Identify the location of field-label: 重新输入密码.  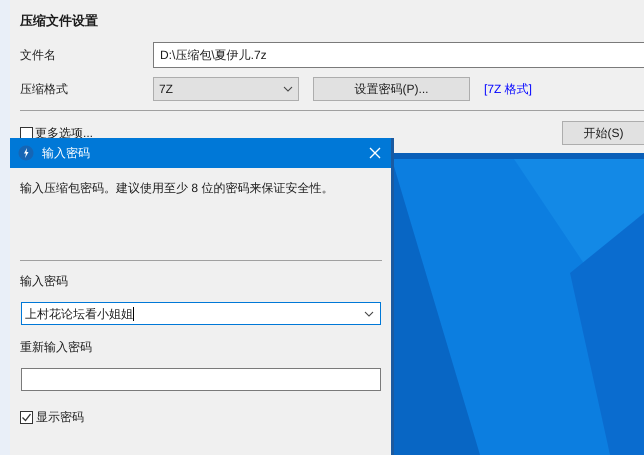
(56, 347).